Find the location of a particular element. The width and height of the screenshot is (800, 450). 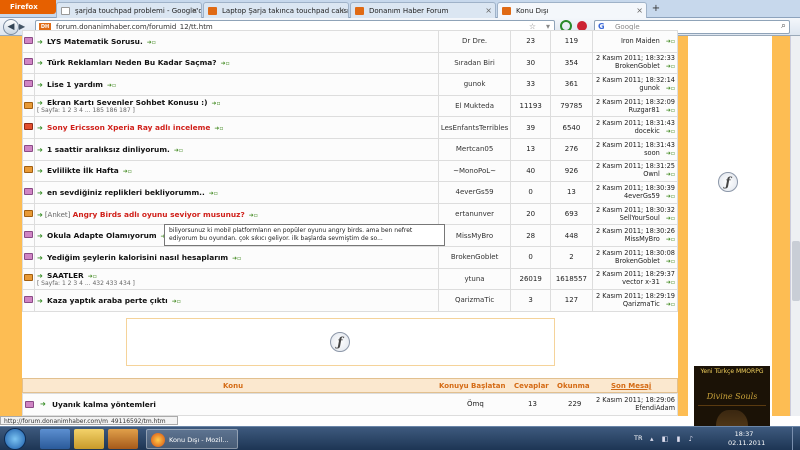

last-post-username: MissMyBro is located at coordinates (642, 239).